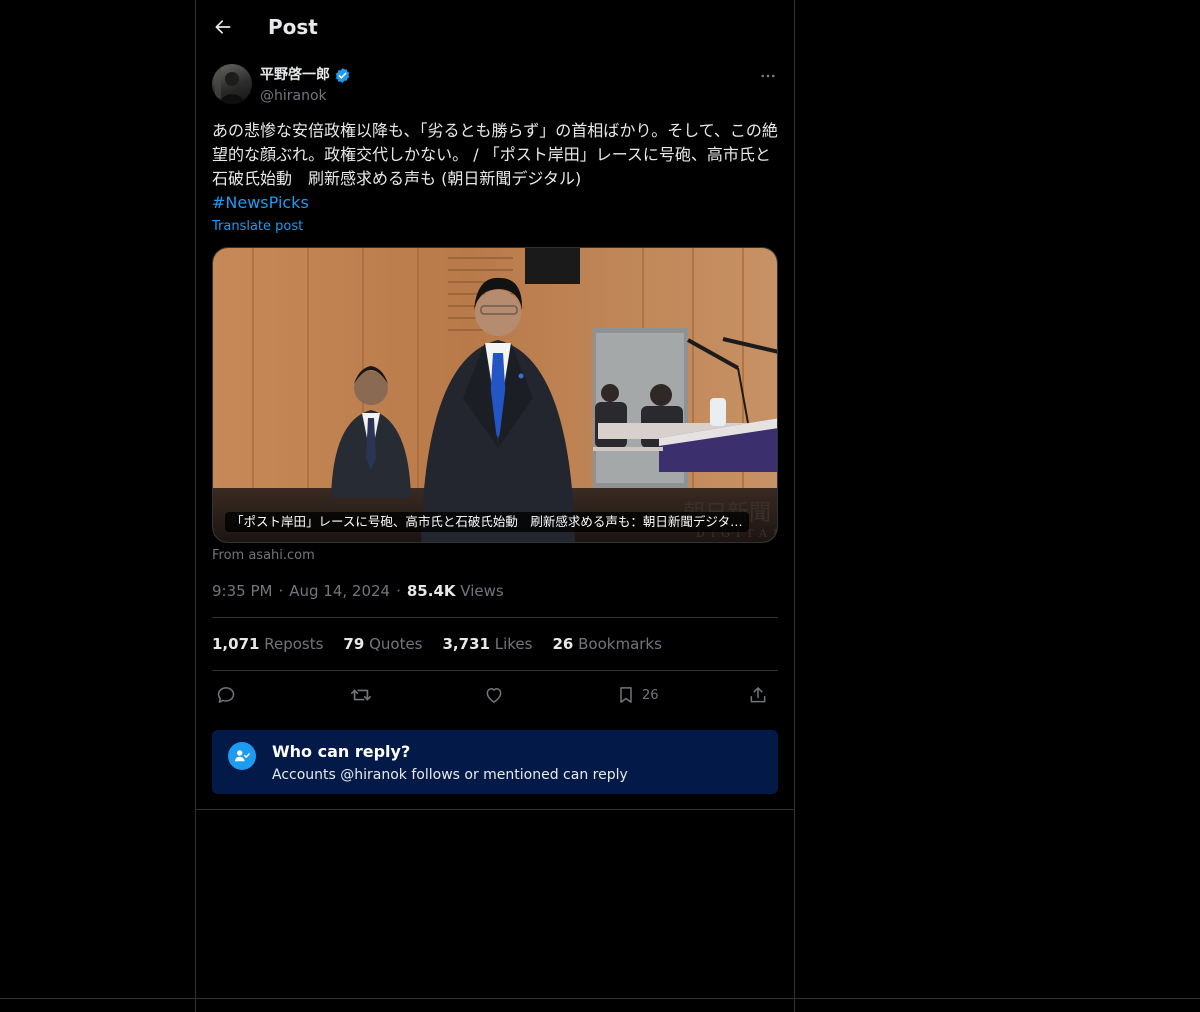 This screenshot has height=1012, width=1200. I want to click on likes-label: Likes, so click(513, 644).